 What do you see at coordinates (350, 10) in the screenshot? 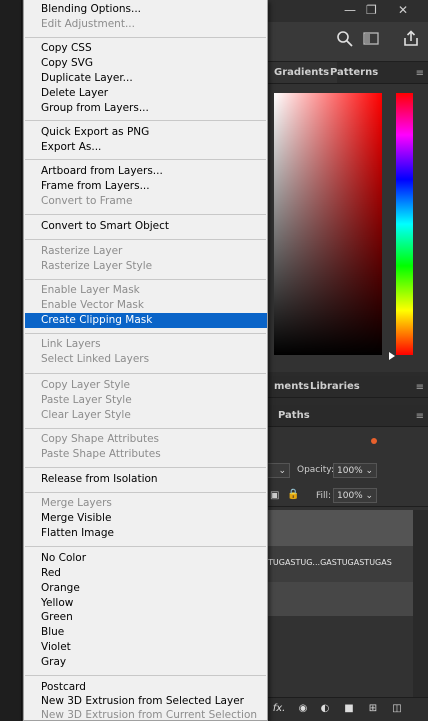
I see `minimize-icon: —` at bounding box center [350, 10].